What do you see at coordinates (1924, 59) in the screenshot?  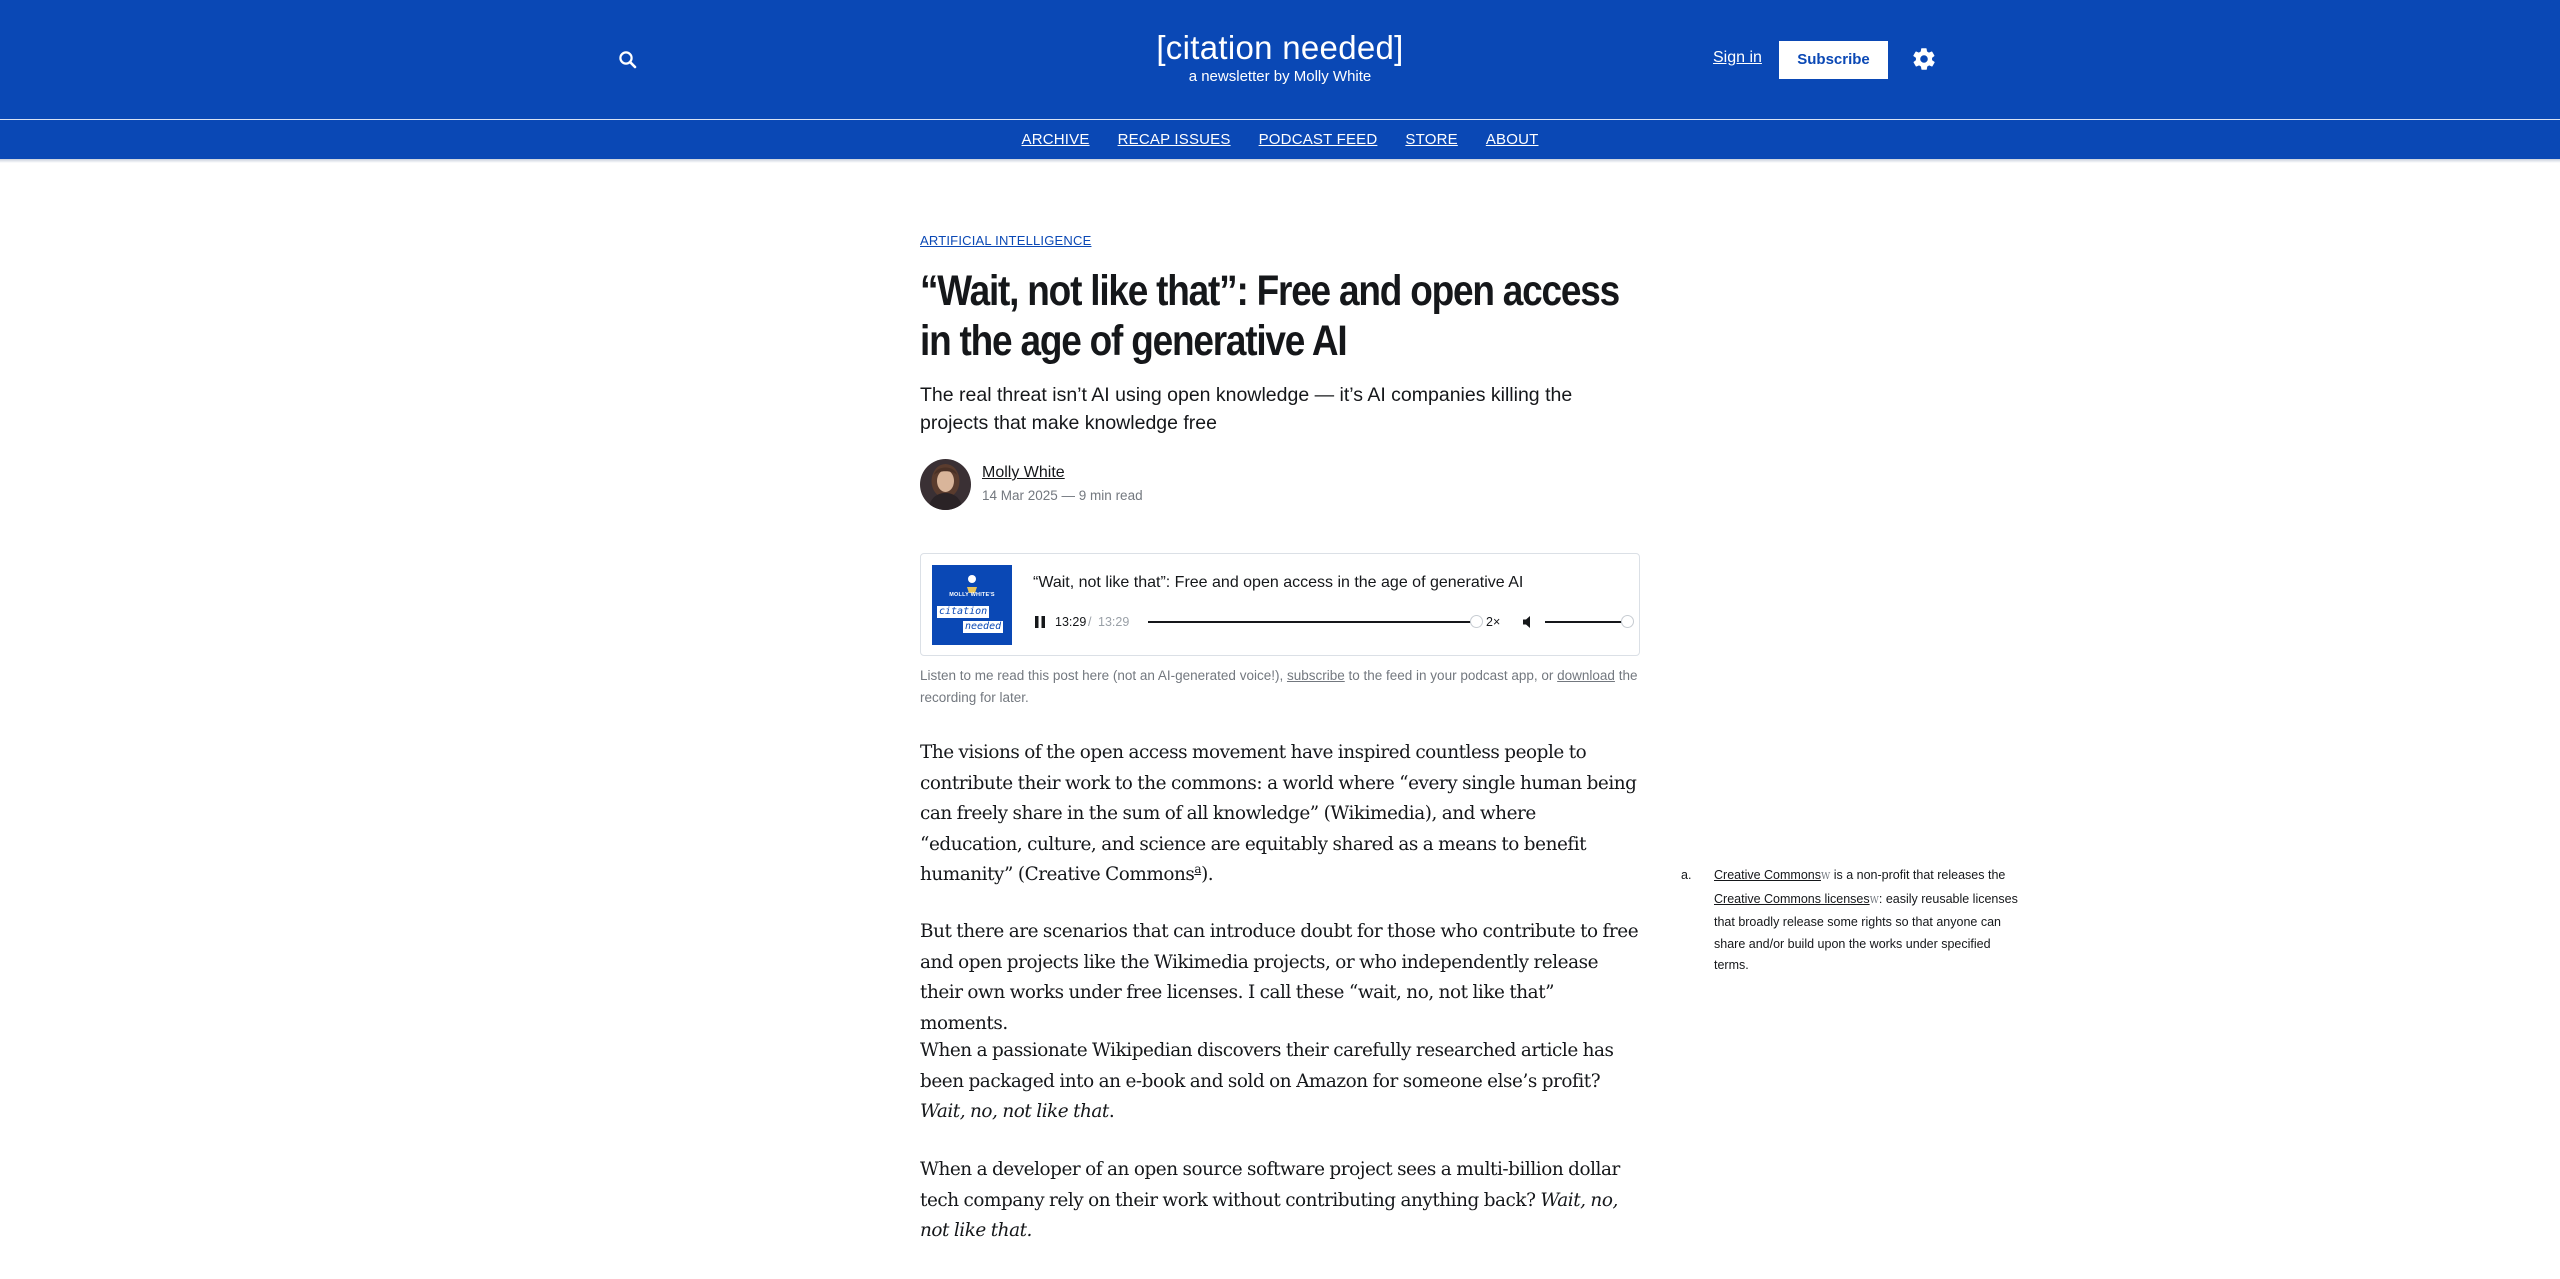 I see `gear-icon` at bounding box center [1924, 59].